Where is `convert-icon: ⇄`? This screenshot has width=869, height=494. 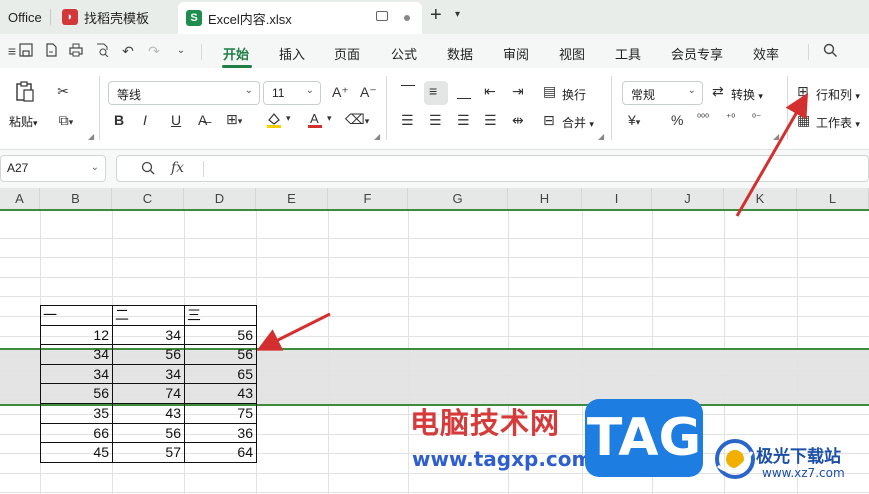
convert-icon: ⇄ is located at coordinates (718, 91).